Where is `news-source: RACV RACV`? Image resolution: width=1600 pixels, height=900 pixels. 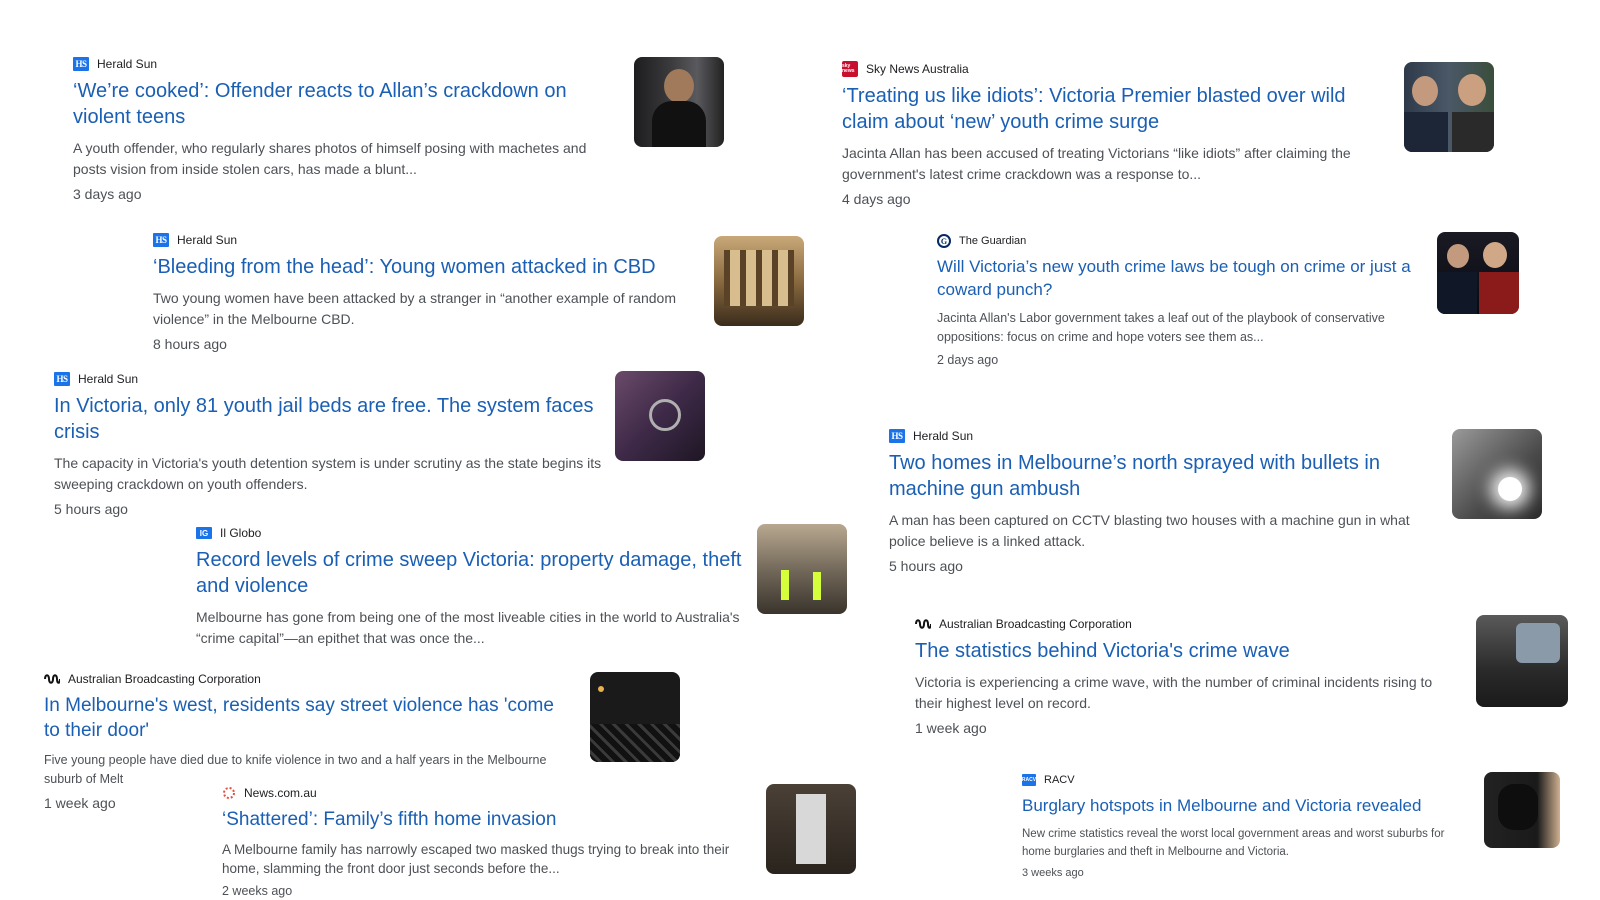
news-source: RACV RACV is located at coordinates (1242, 780).